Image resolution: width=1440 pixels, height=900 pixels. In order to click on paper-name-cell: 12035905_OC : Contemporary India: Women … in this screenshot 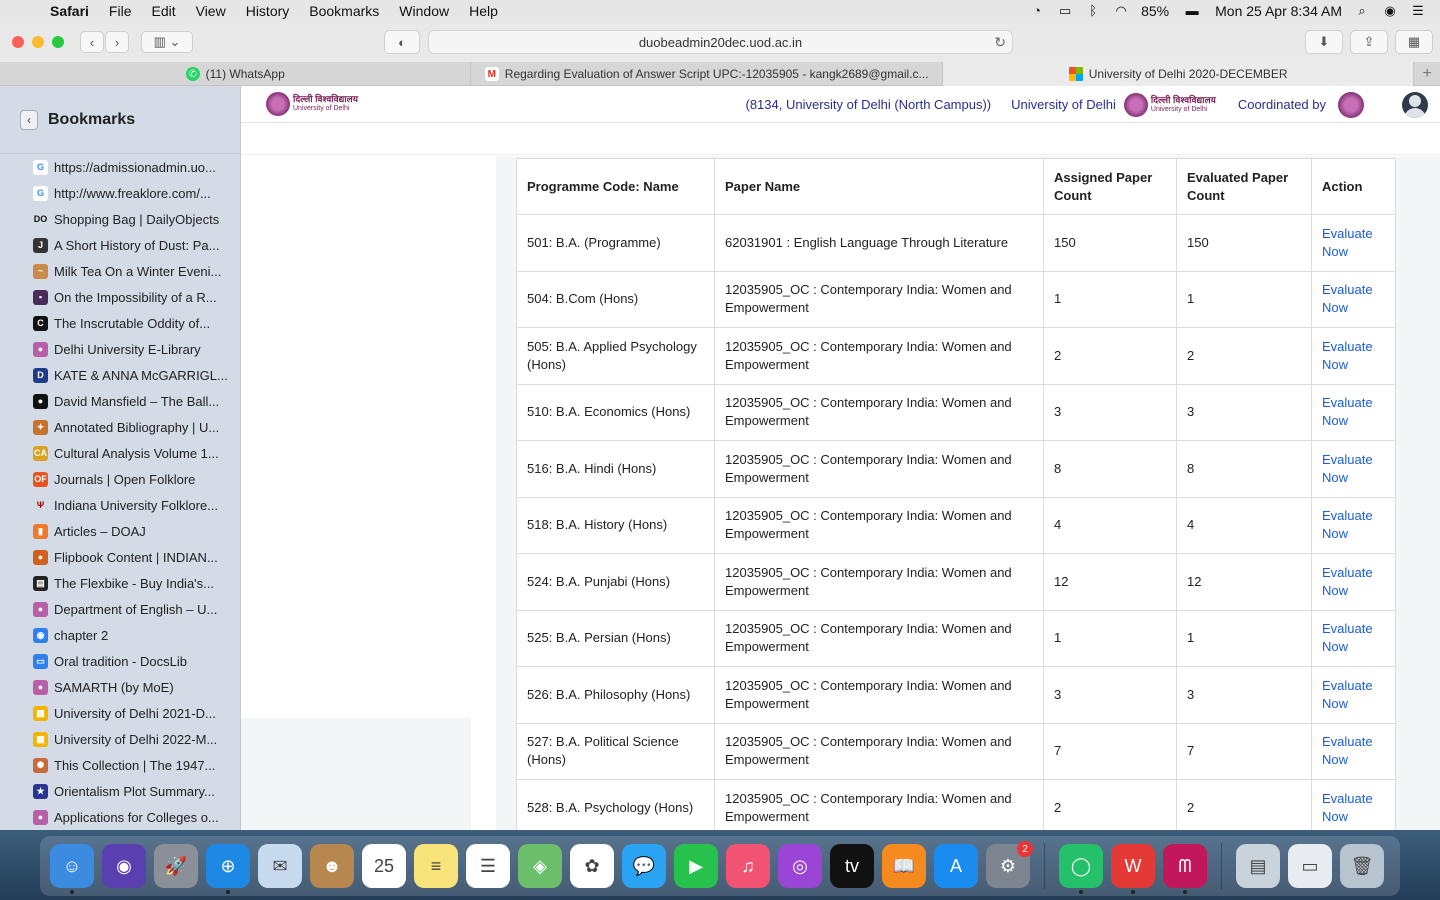, I will do `click(879, 356)`.